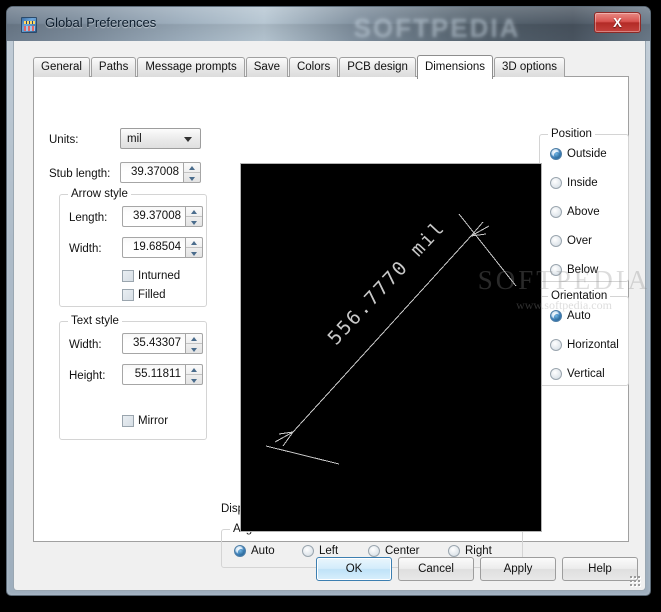 Image resolution: width=661 pixels, height=612 pixels. What do you see at coordinates (518, 569) in the screenshot?
I see `apply-button: Apply` at bounding box center [518, 569].